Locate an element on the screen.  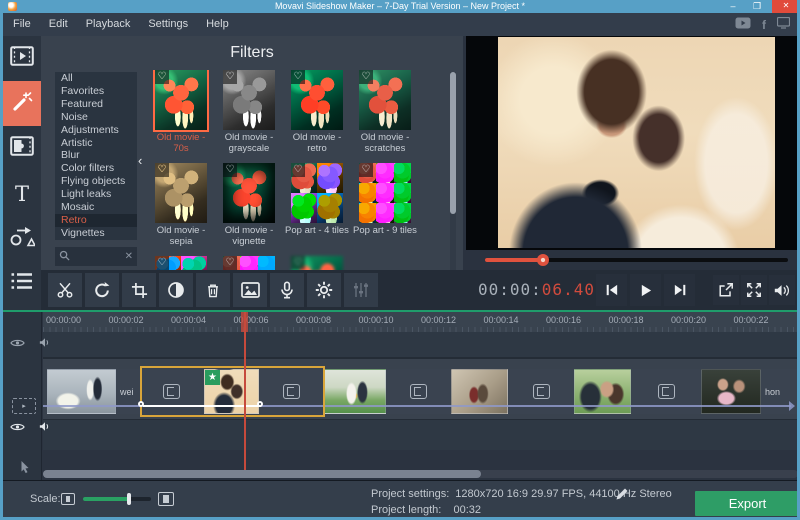
record-audio-button is located at coordinates (287, 290).